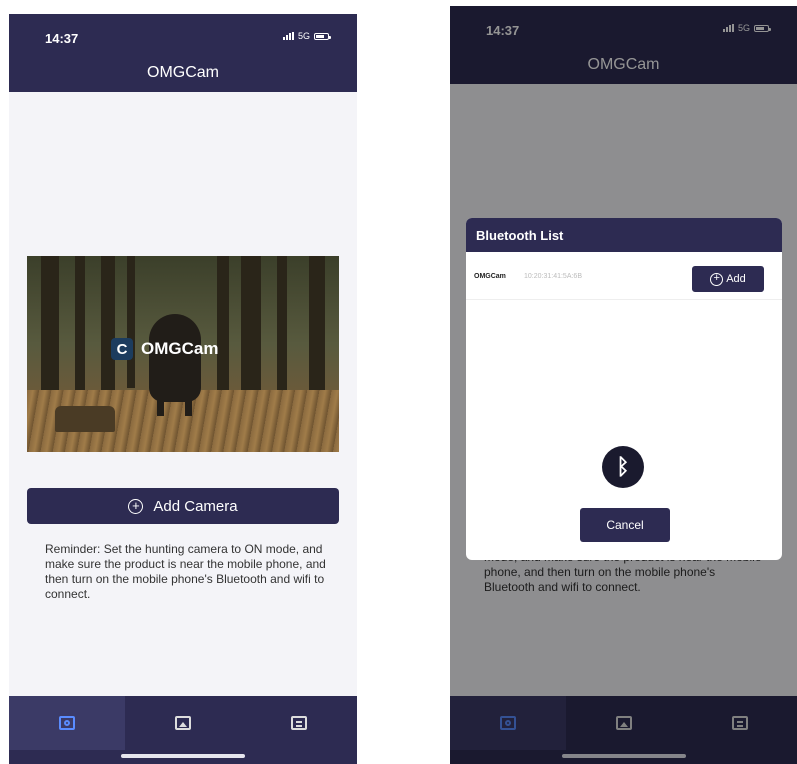  I want to click on tab-records, so click(299, 723).